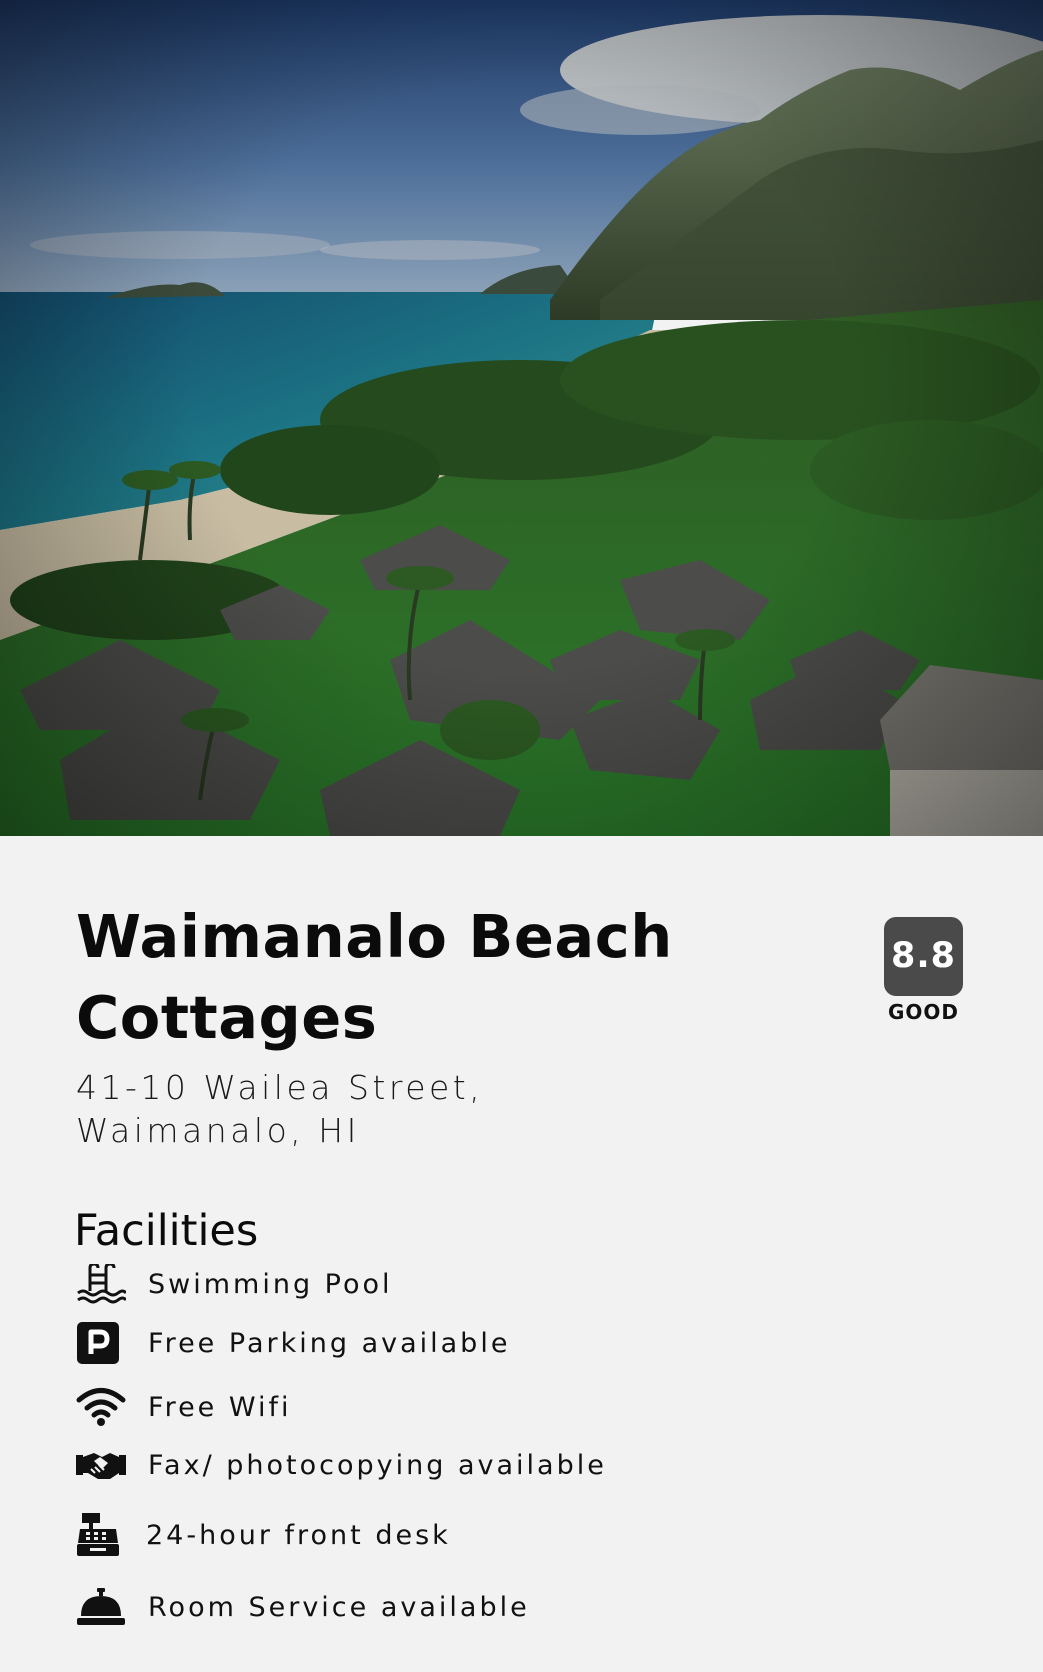 This screenshot has width=1043, height=1672. Describe the element at coordinates (101, 1407) in the screenshot. I see `wifi-icon` at that location.